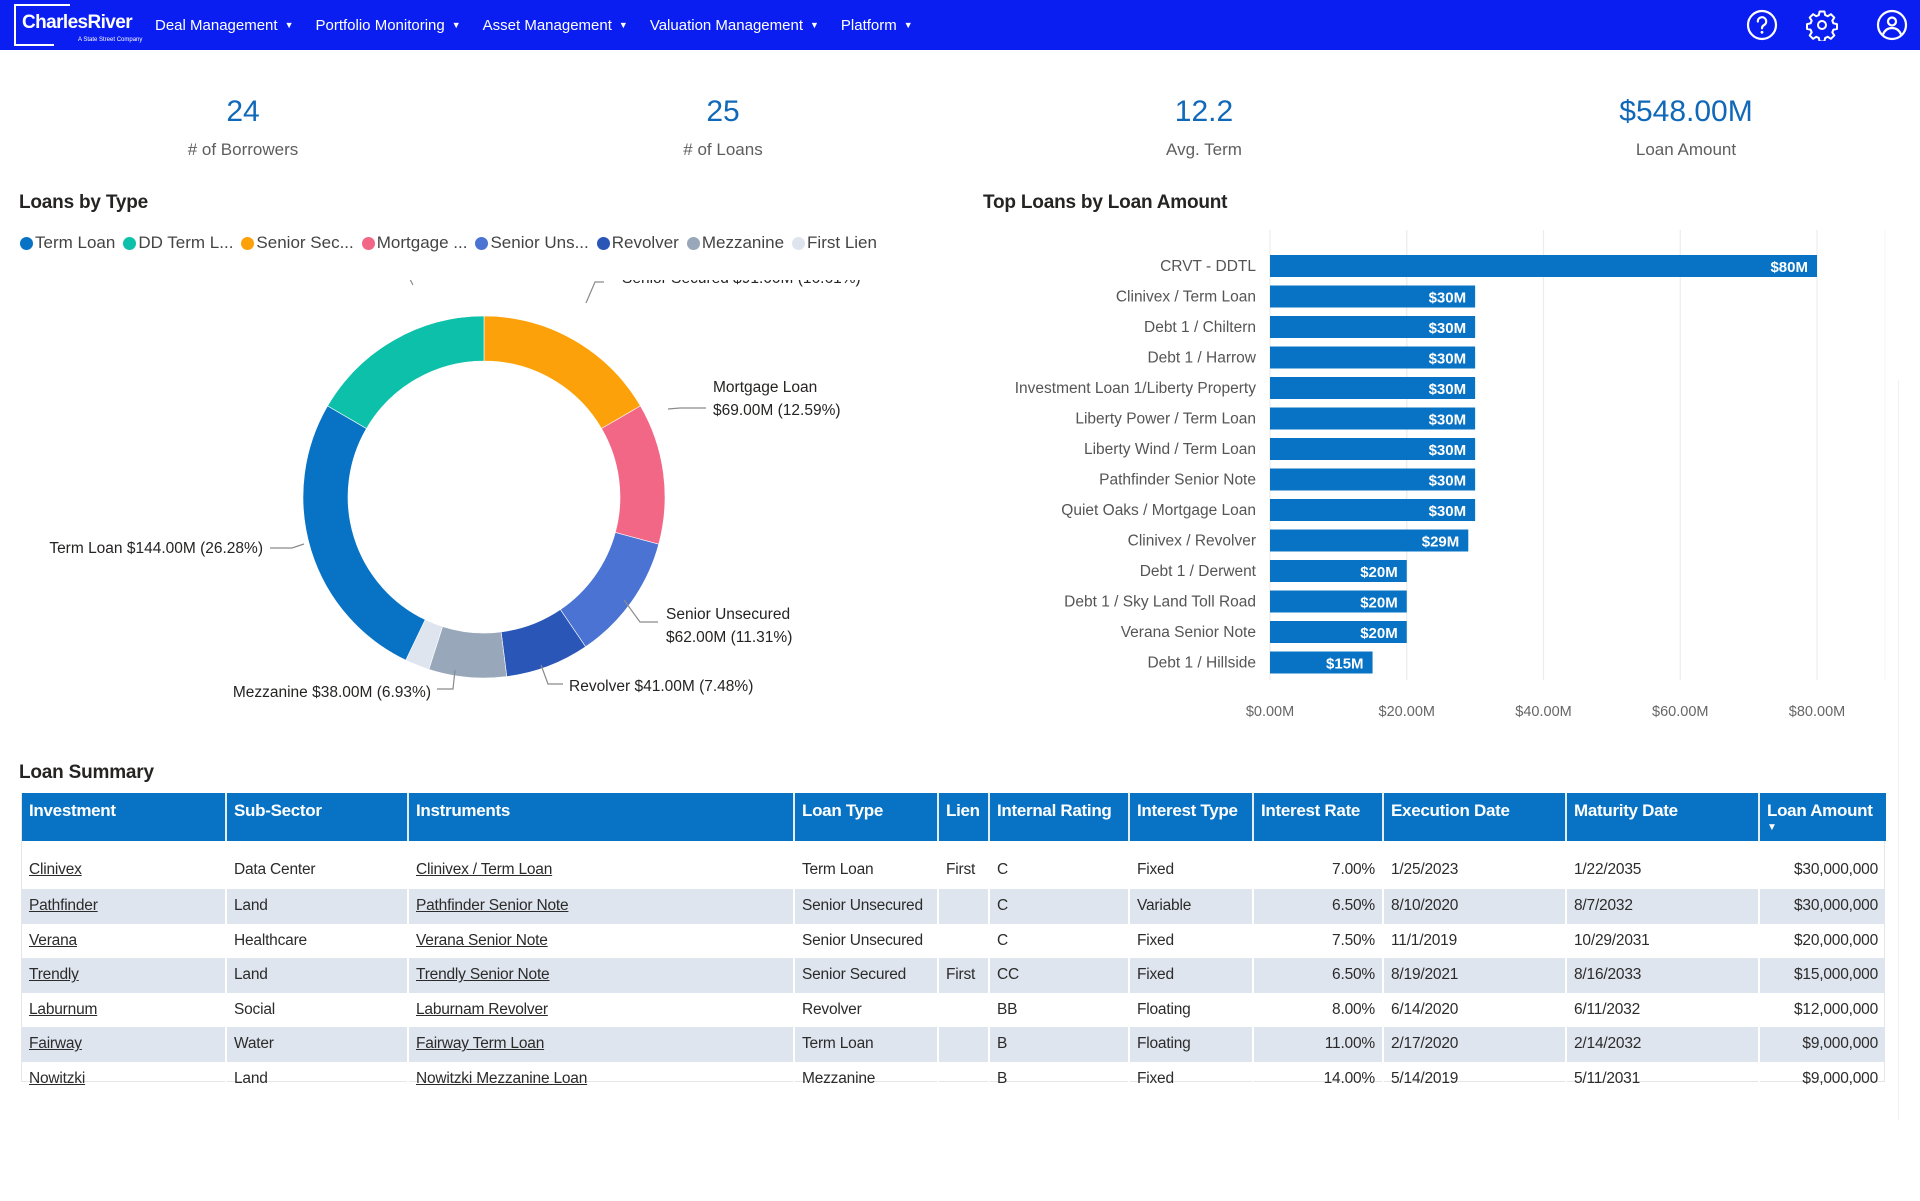  Describe the element at coordinates (482, 940) in the screenshot. I see `instrument-link: Verana Senior Note` at that location.